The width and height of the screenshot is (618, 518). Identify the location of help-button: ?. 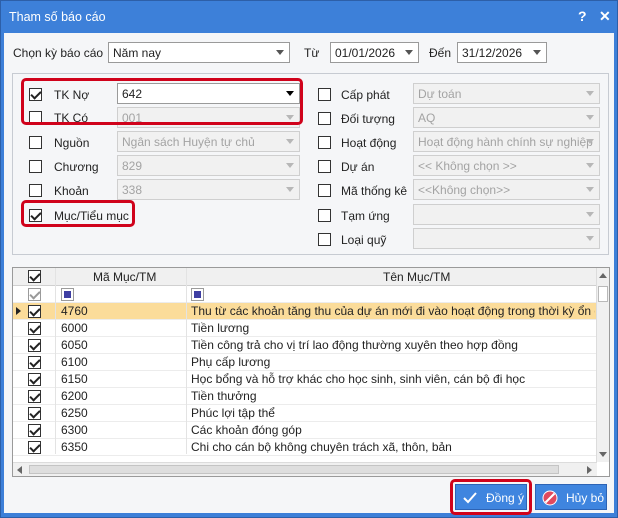
(582, 16).